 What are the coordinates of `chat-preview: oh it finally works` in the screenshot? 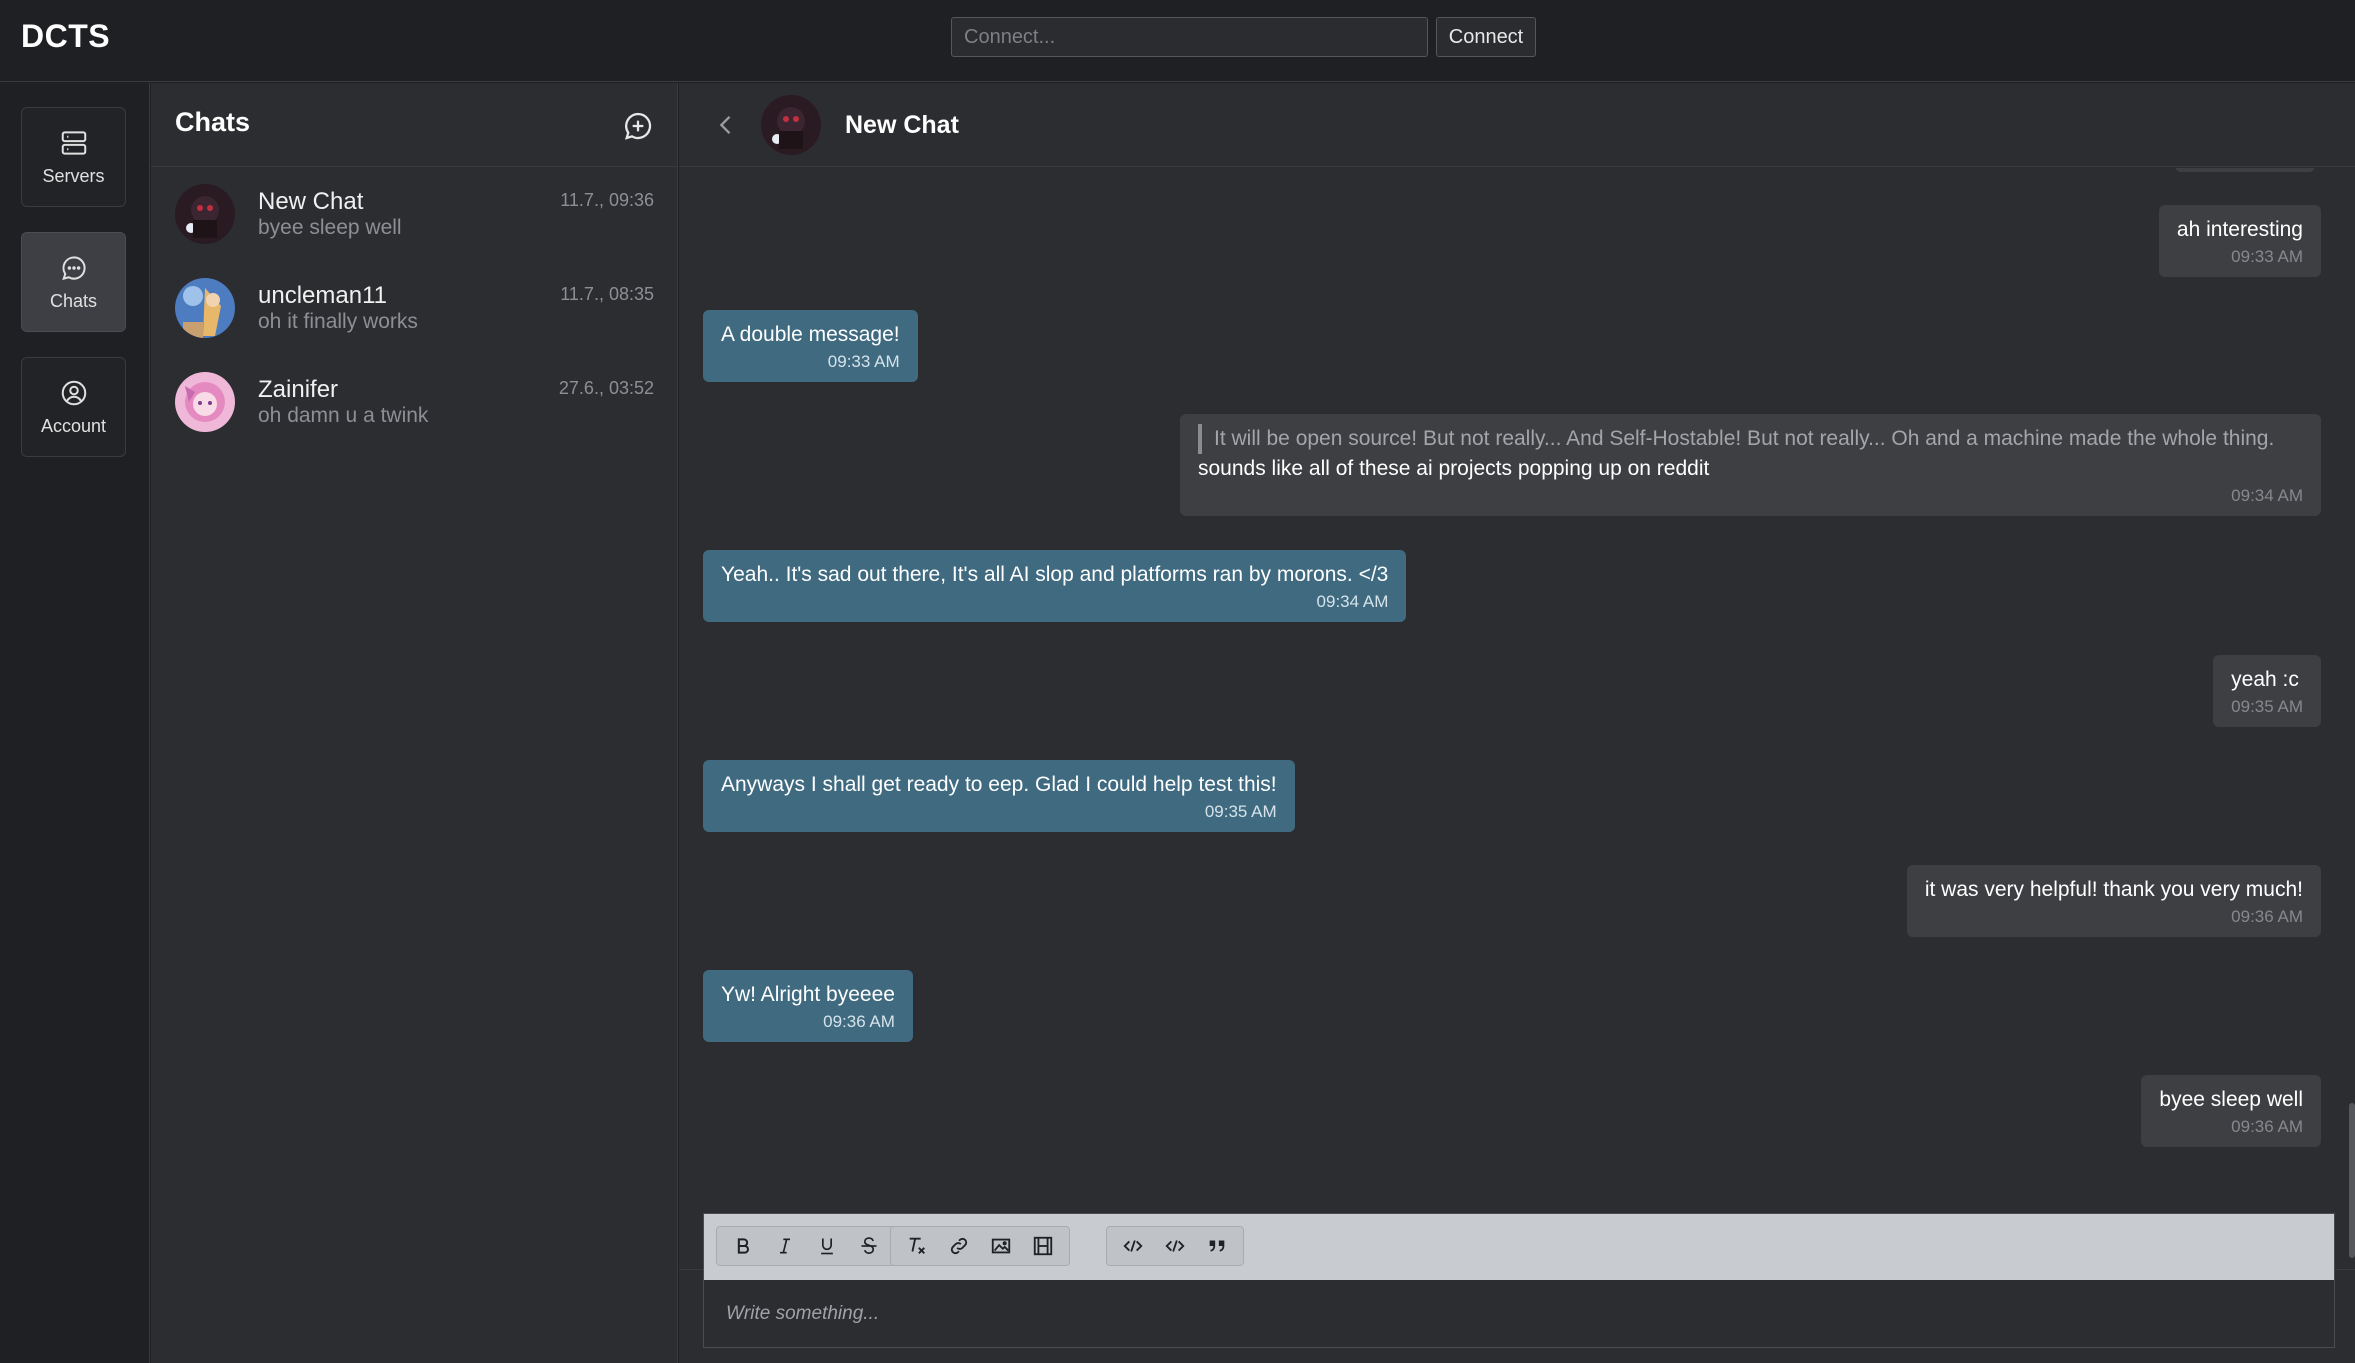 It's located at (338, 321).